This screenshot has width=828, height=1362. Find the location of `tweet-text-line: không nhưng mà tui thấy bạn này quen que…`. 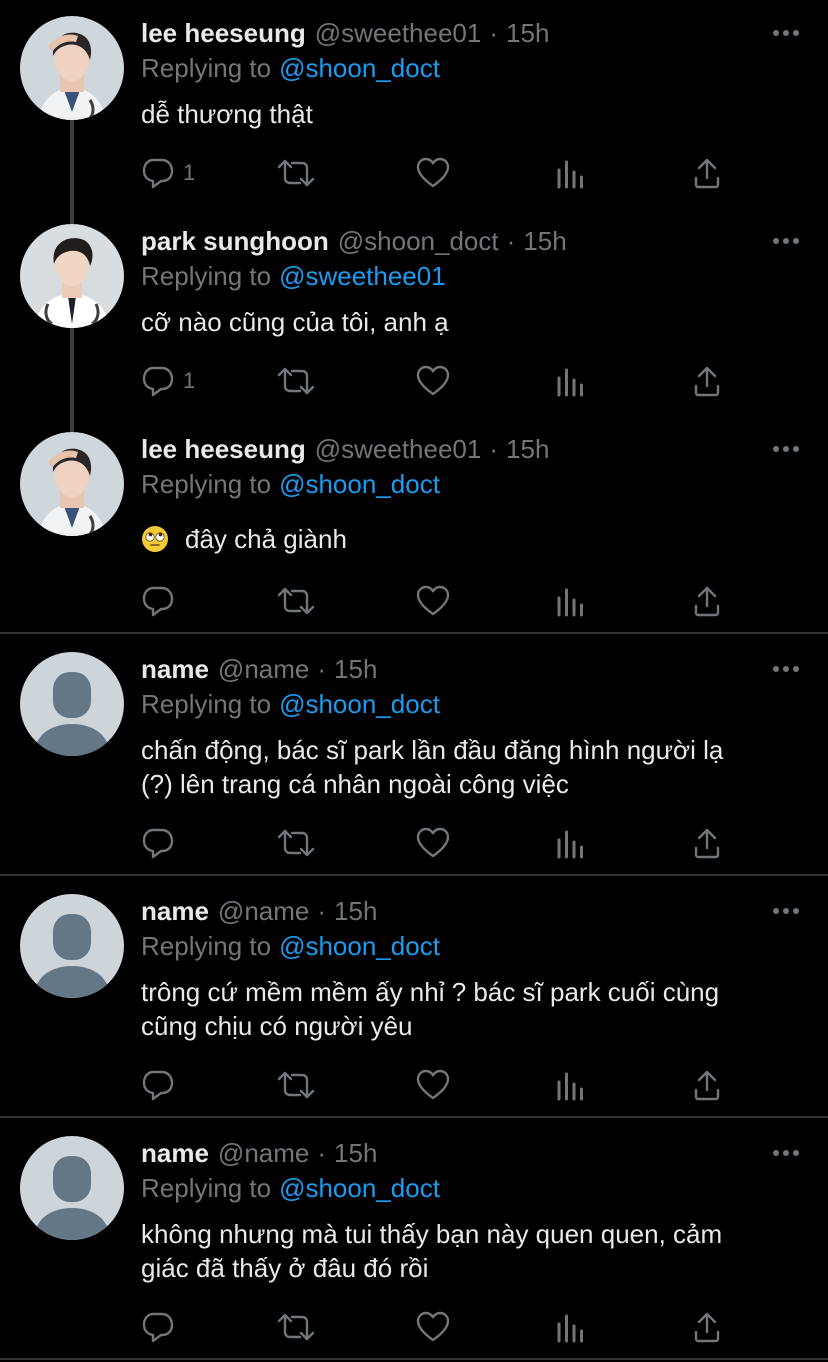

tweet-text-line: không nhưng mà tui thấy bạn này quen que… is located at coordinates (432, 1234).